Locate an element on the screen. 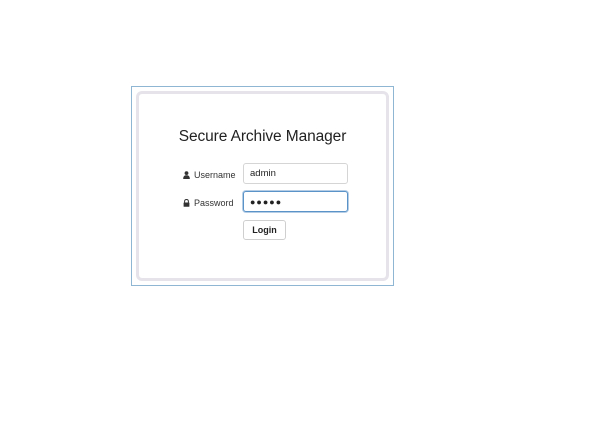  username-input: admin is located at coordinates (295, 173).